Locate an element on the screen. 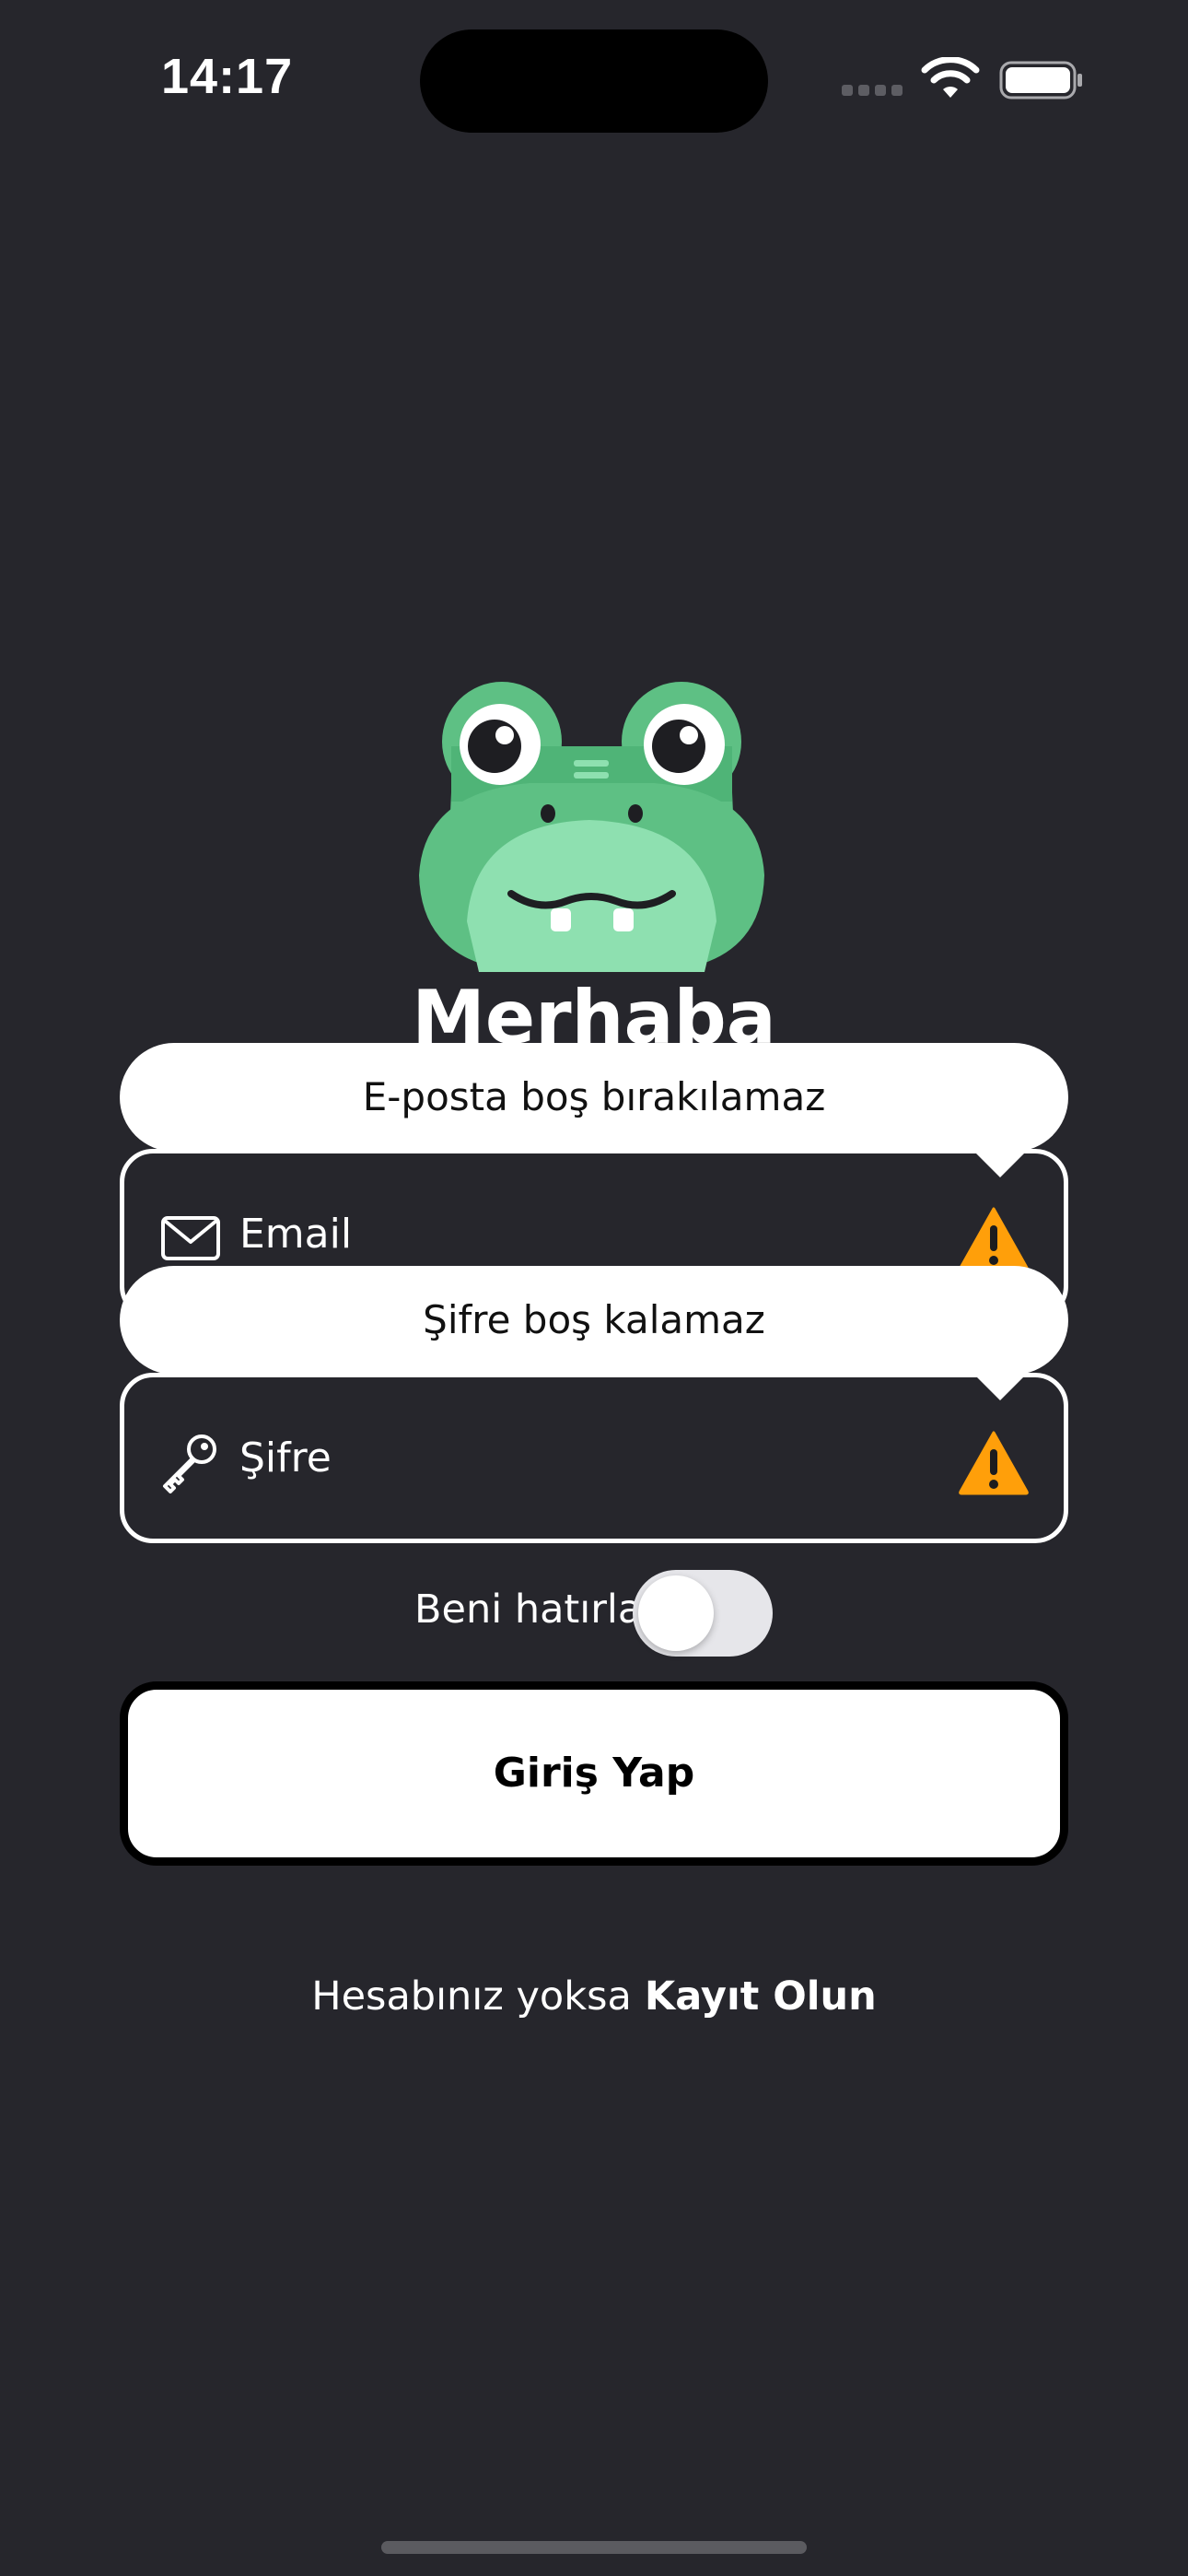  password-field: Şifre is located at coordinates (594, 1458).